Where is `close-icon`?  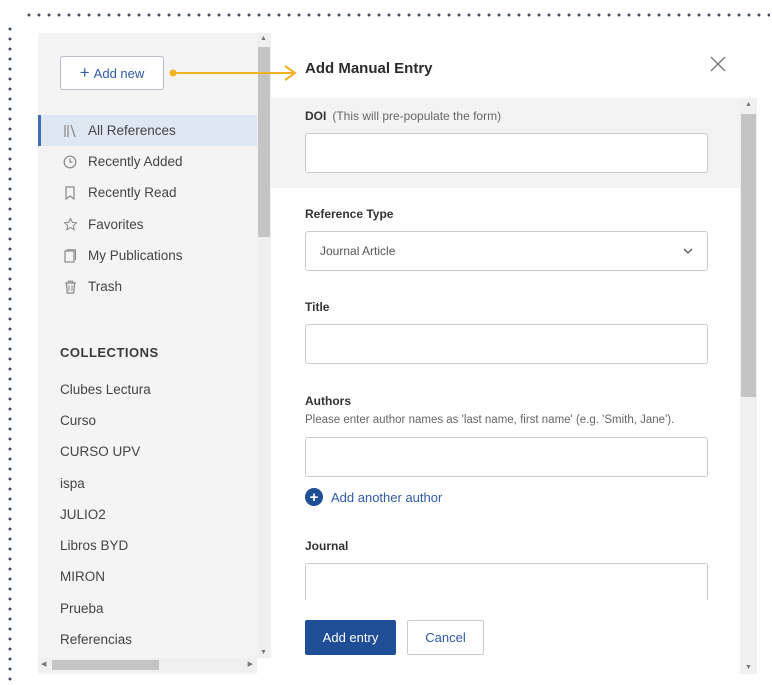 close-icon is located at coordinates (718, 64).